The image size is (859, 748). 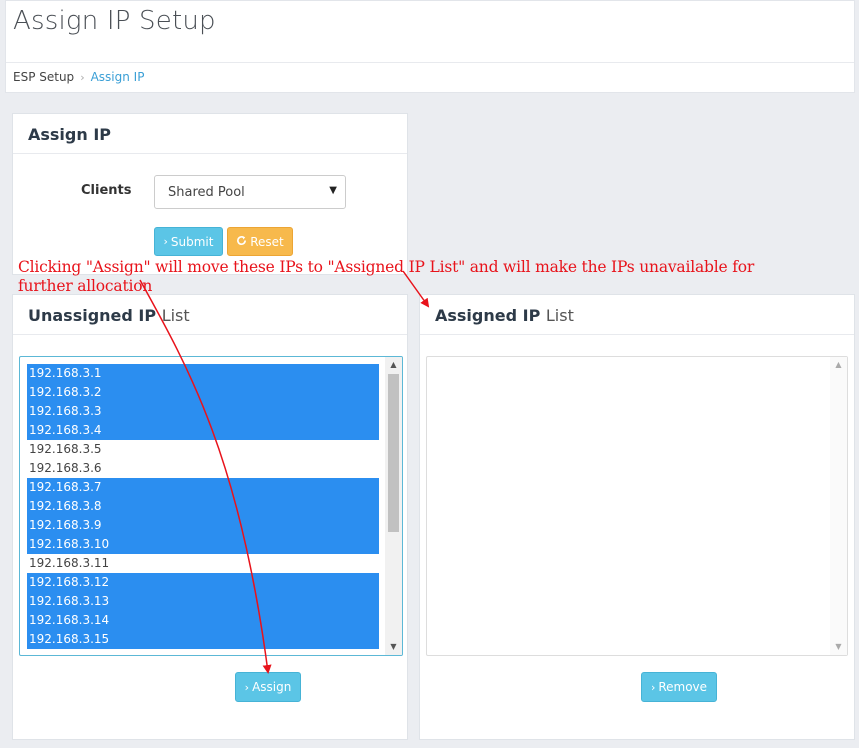 I want to click on unassigned-title-bold: Unassigned IP, so click(x=92, y=315).